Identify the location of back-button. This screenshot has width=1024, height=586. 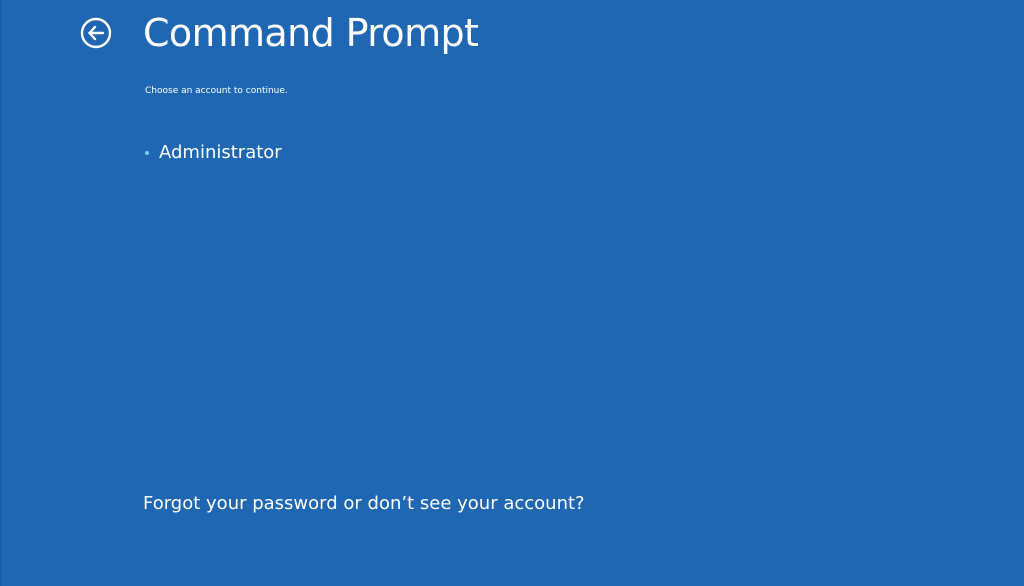
(96, 33).